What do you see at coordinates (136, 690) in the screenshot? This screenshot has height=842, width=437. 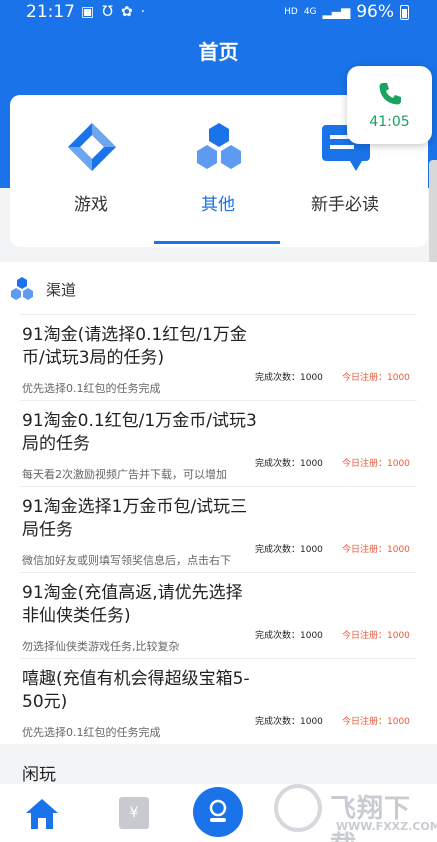 I see `task-title: 嘻趣(充值有机会得超级宝箱5-50元)` at bounding box center [136, 690].